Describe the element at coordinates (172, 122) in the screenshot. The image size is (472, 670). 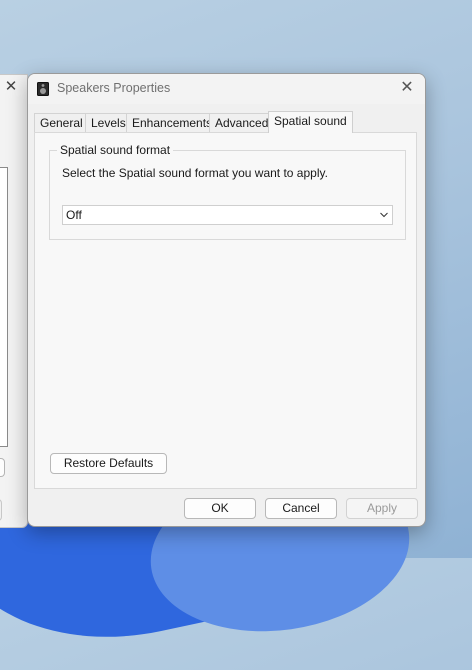
I see `tab-enhancements: Enhancements` at that location.